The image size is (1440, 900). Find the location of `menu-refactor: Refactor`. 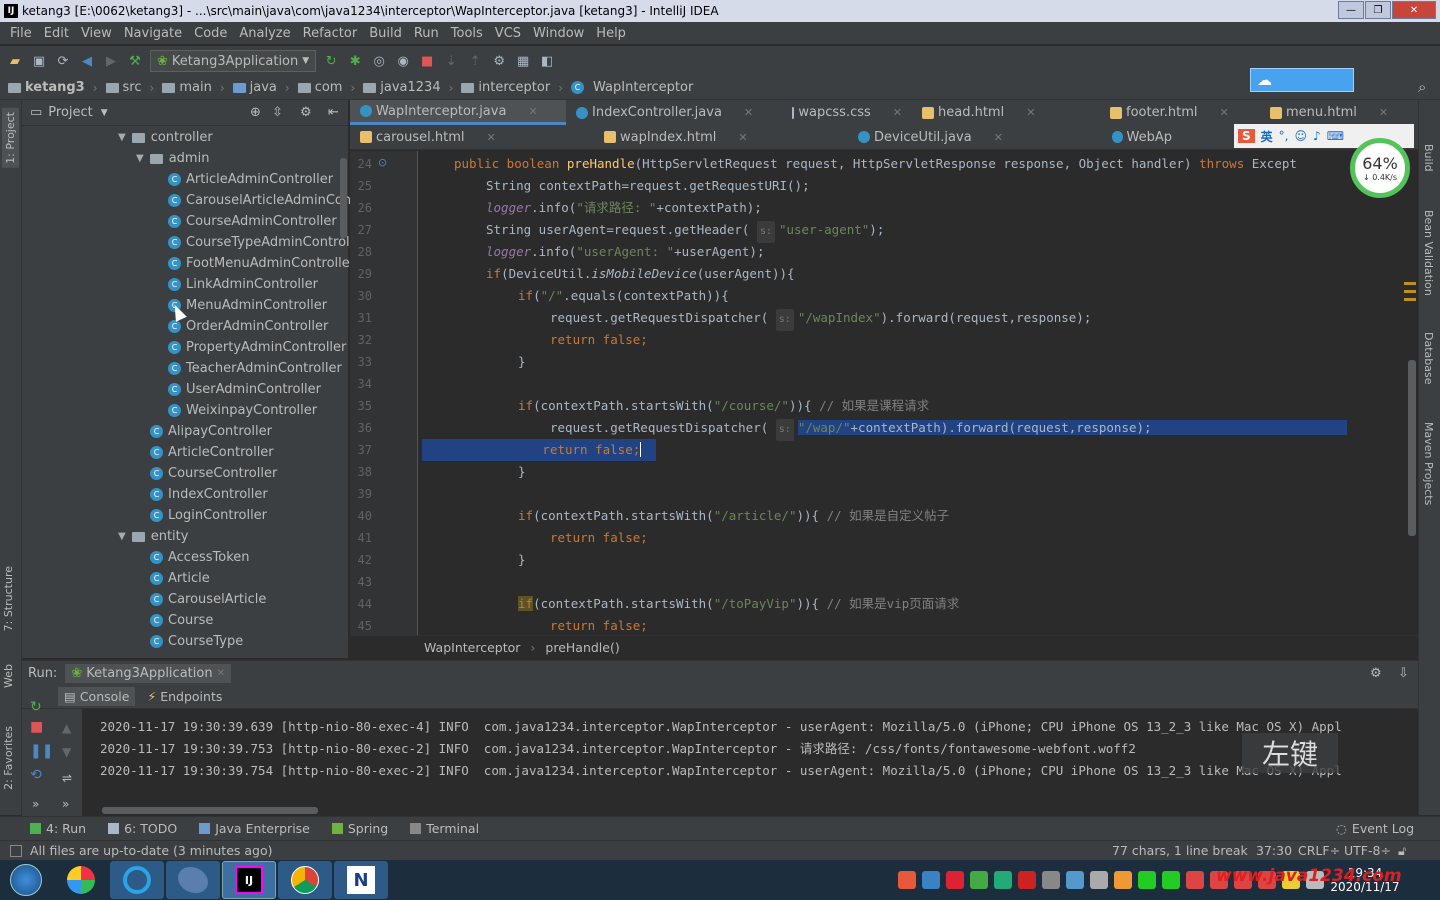

menu-refactor: Refactor is located at coordinates (330, 33).